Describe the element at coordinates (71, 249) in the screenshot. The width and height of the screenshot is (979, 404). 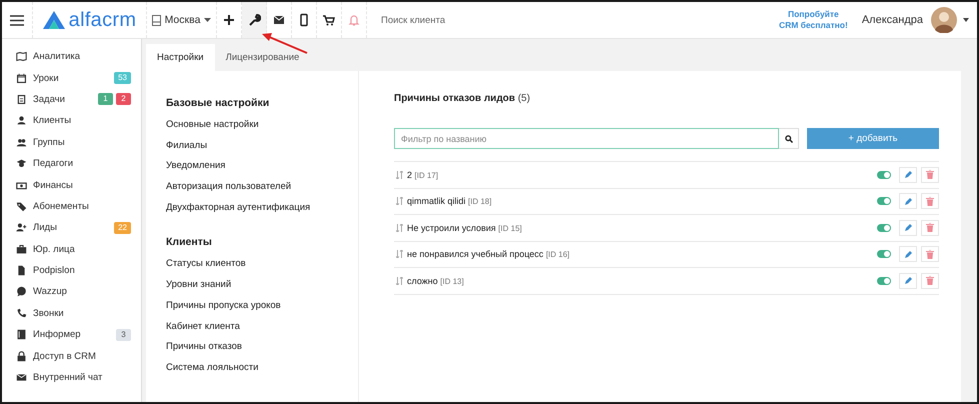
I see `sidebar-item: Юр. лица` at that location.